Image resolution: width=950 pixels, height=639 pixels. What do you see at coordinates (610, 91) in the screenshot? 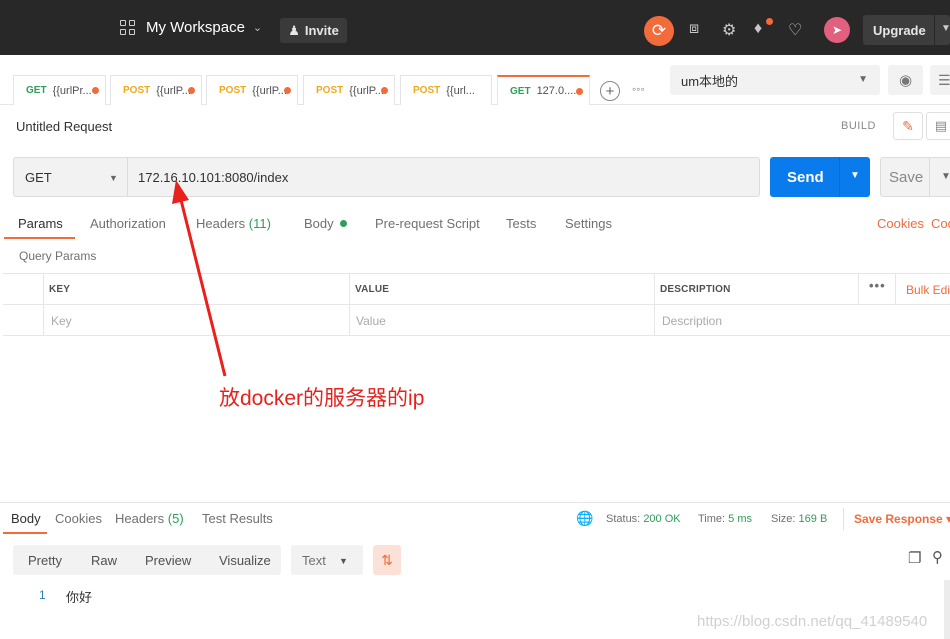
I see `new-tab-plus-icon: +` at bounding box center [610, 91].